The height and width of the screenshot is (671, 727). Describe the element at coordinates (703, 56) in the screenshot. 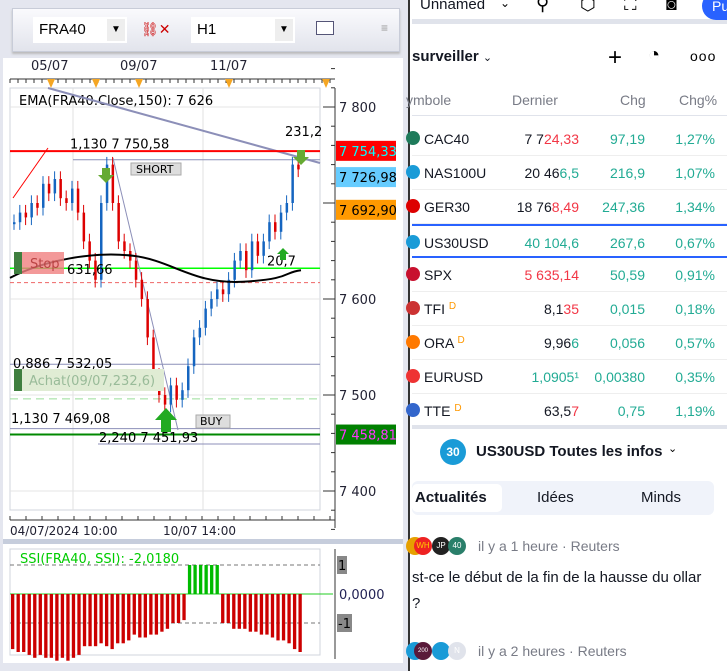

I see `more-icon: ooo` at that location.